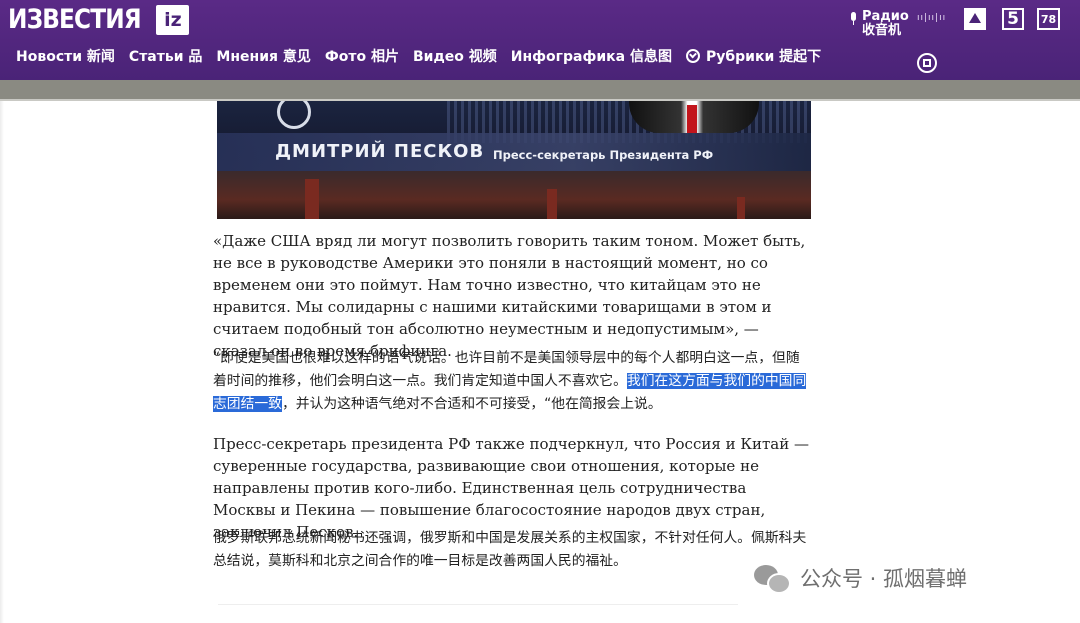  Describe the element at coordinates (692, 56) in the screenshot. I see `check-circle-icon` at that location.